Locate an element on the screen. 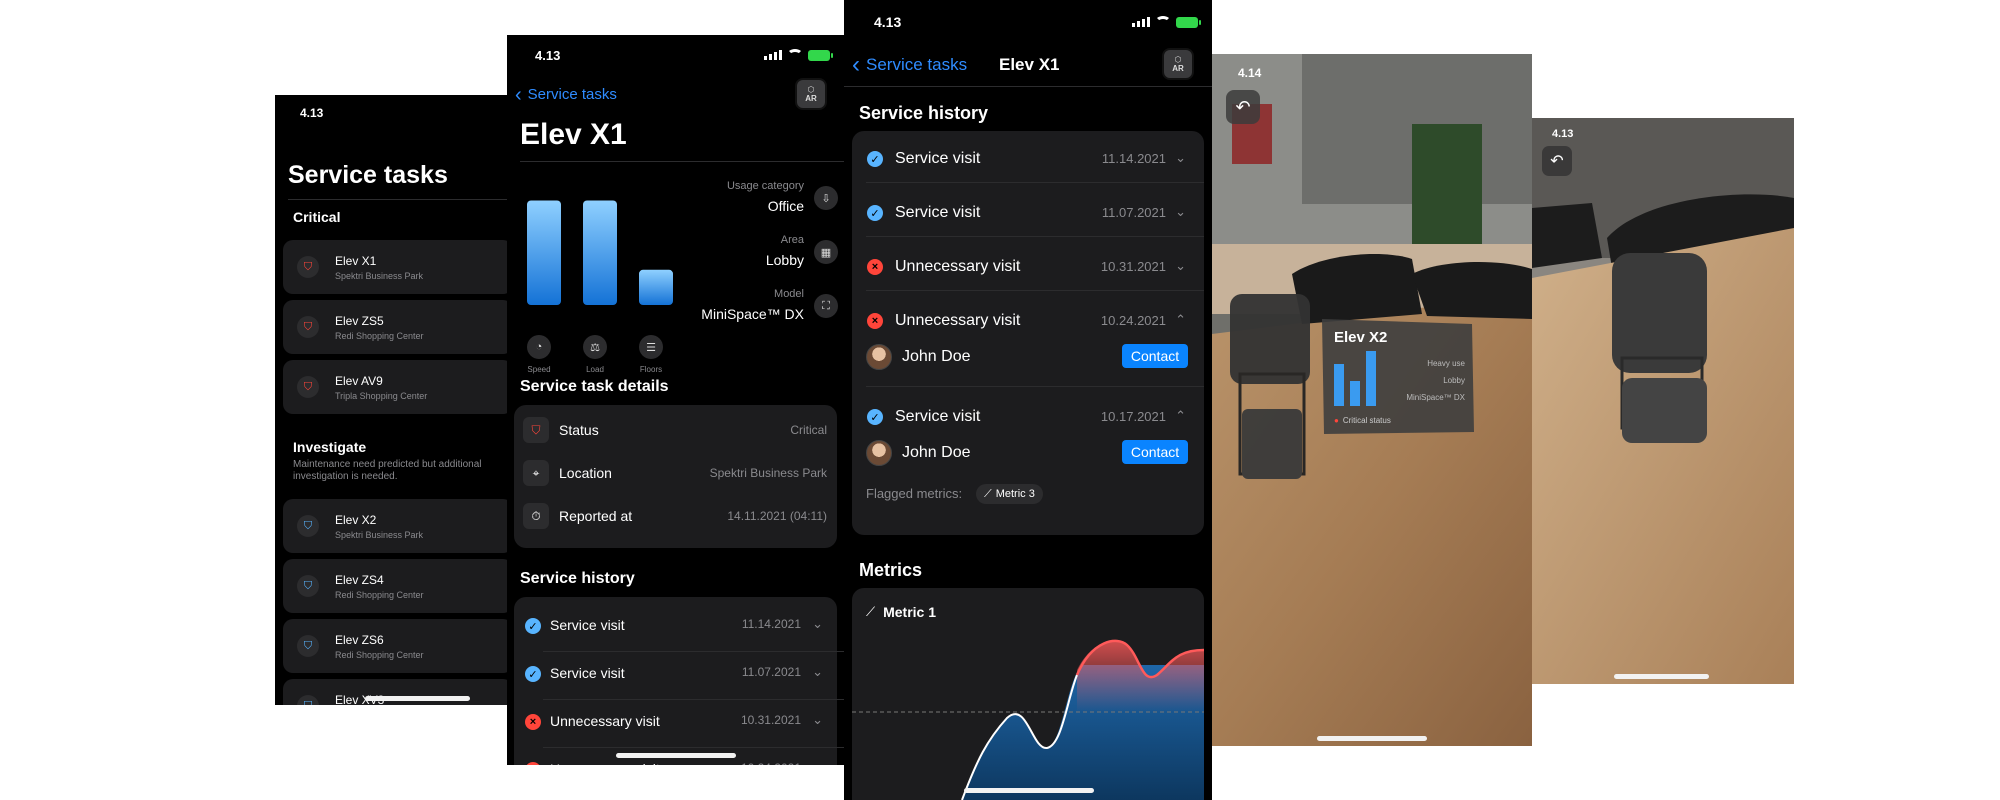  history-row: × Unnecessary visit 10.24.2021 ⌃ is located at coordinates (1028, 321).